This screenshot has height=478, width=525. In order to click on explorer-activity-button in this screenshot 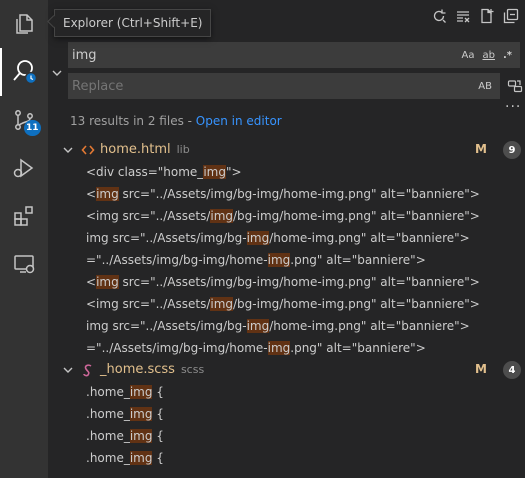, I will do `click(24, 24)`.